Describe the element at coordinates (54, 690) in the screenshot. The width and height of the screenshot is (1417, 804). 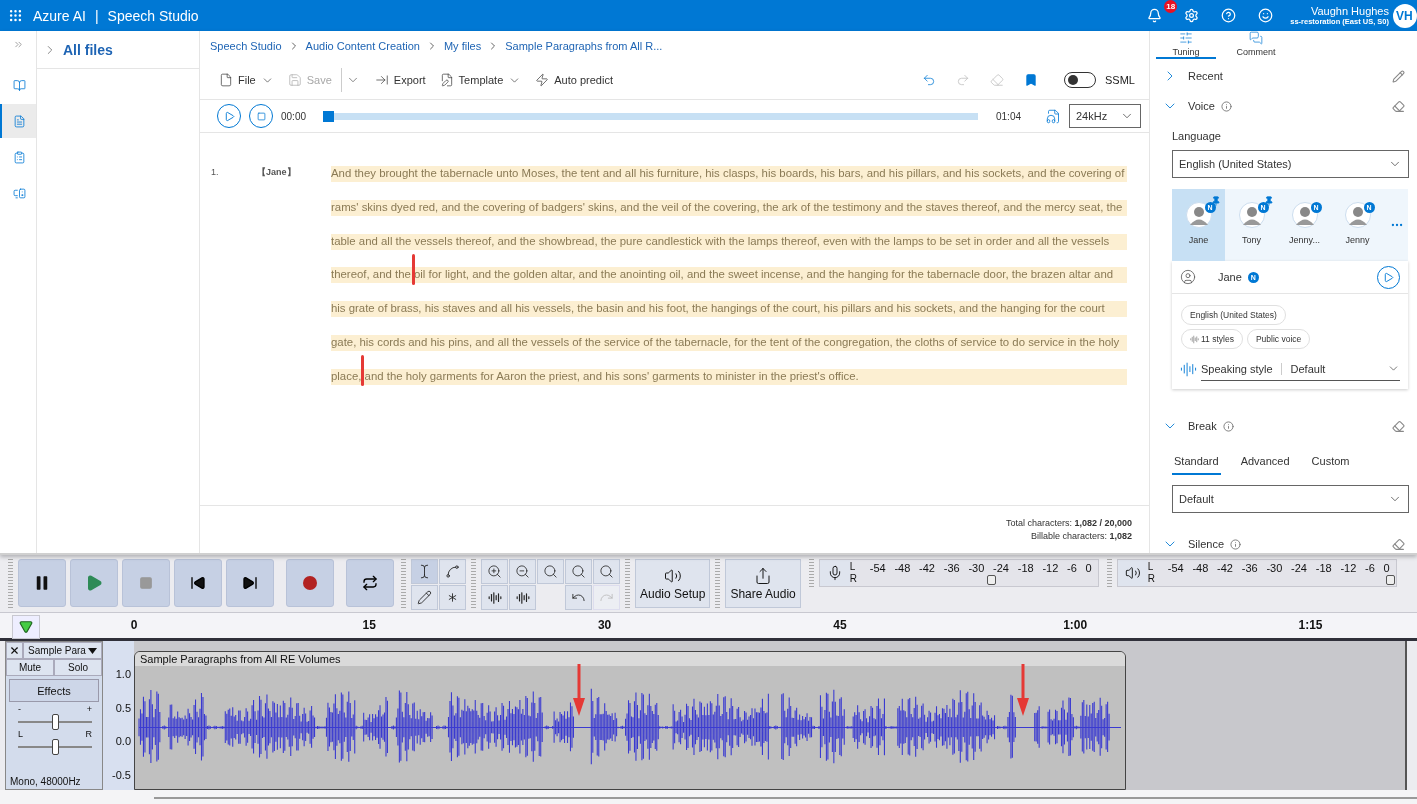
I see `effects-button: Effects` at that location.